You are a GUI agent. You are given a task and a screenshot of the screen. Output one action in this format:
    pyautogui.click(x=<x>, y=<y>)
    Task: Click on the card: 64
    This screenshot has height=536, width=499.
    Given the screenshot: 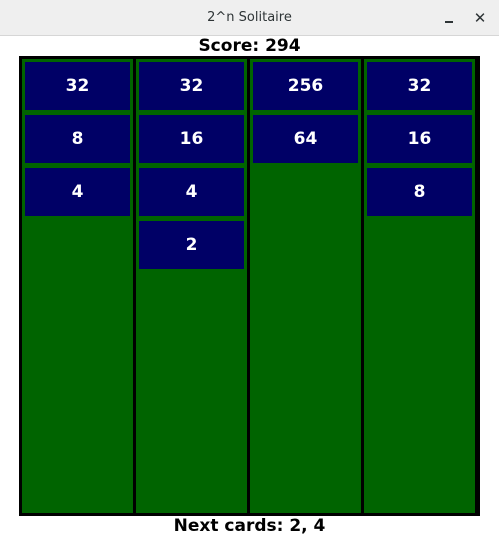 What is the action you would take?
    pyautogui.click(x=305, y=139)
    